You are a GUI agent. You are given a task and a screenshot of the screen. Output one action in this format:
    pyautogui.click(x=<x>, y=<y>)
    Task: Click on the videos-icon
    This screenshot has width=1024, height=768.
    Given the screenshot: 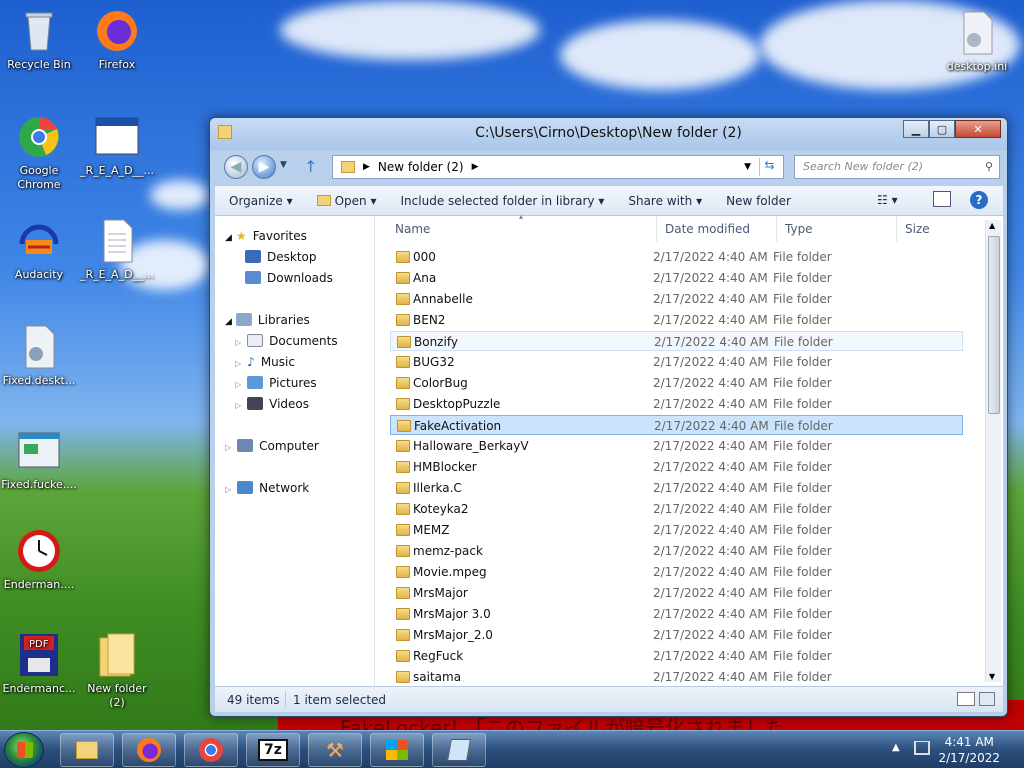 What is the action you would take?
    pyautogui.click(x=255, y=403)
    